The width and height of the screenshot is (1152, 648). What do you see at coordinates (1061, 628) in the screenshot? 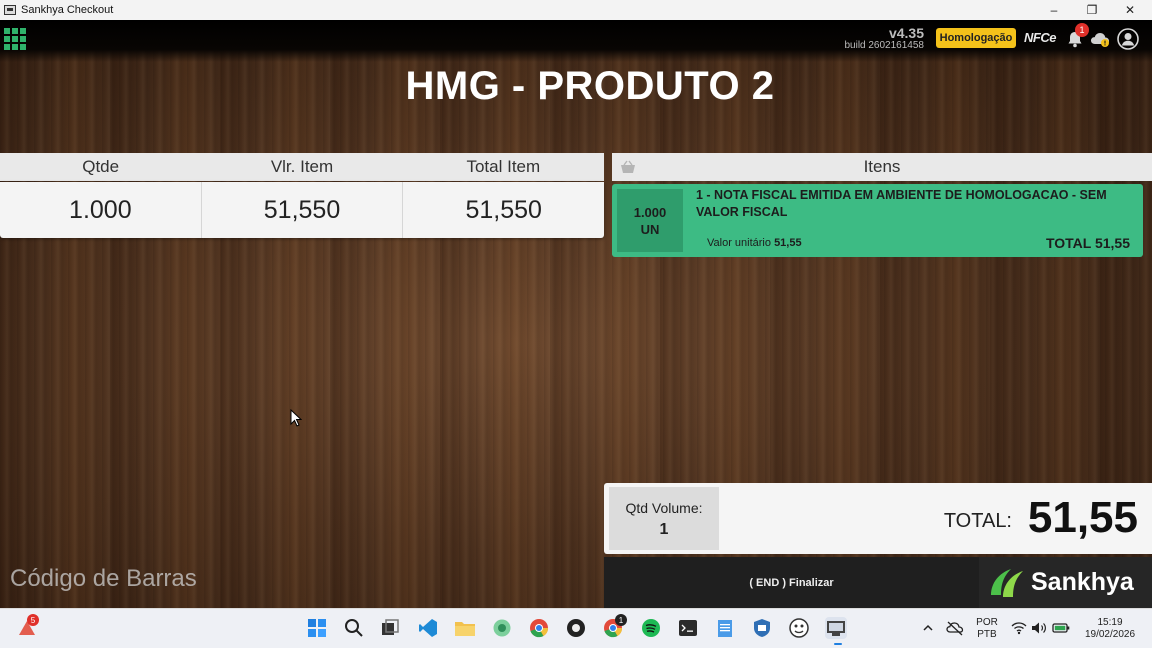
I see `battery-icon` at bounding box center [1061, 628].